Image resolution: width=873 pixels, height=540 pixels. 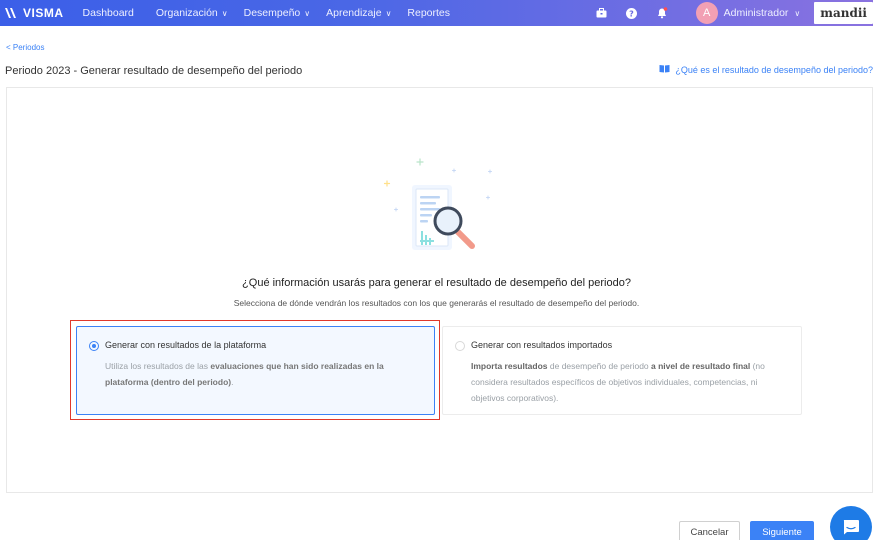 I want to click on bell-icon, so click(x=662, y=13).